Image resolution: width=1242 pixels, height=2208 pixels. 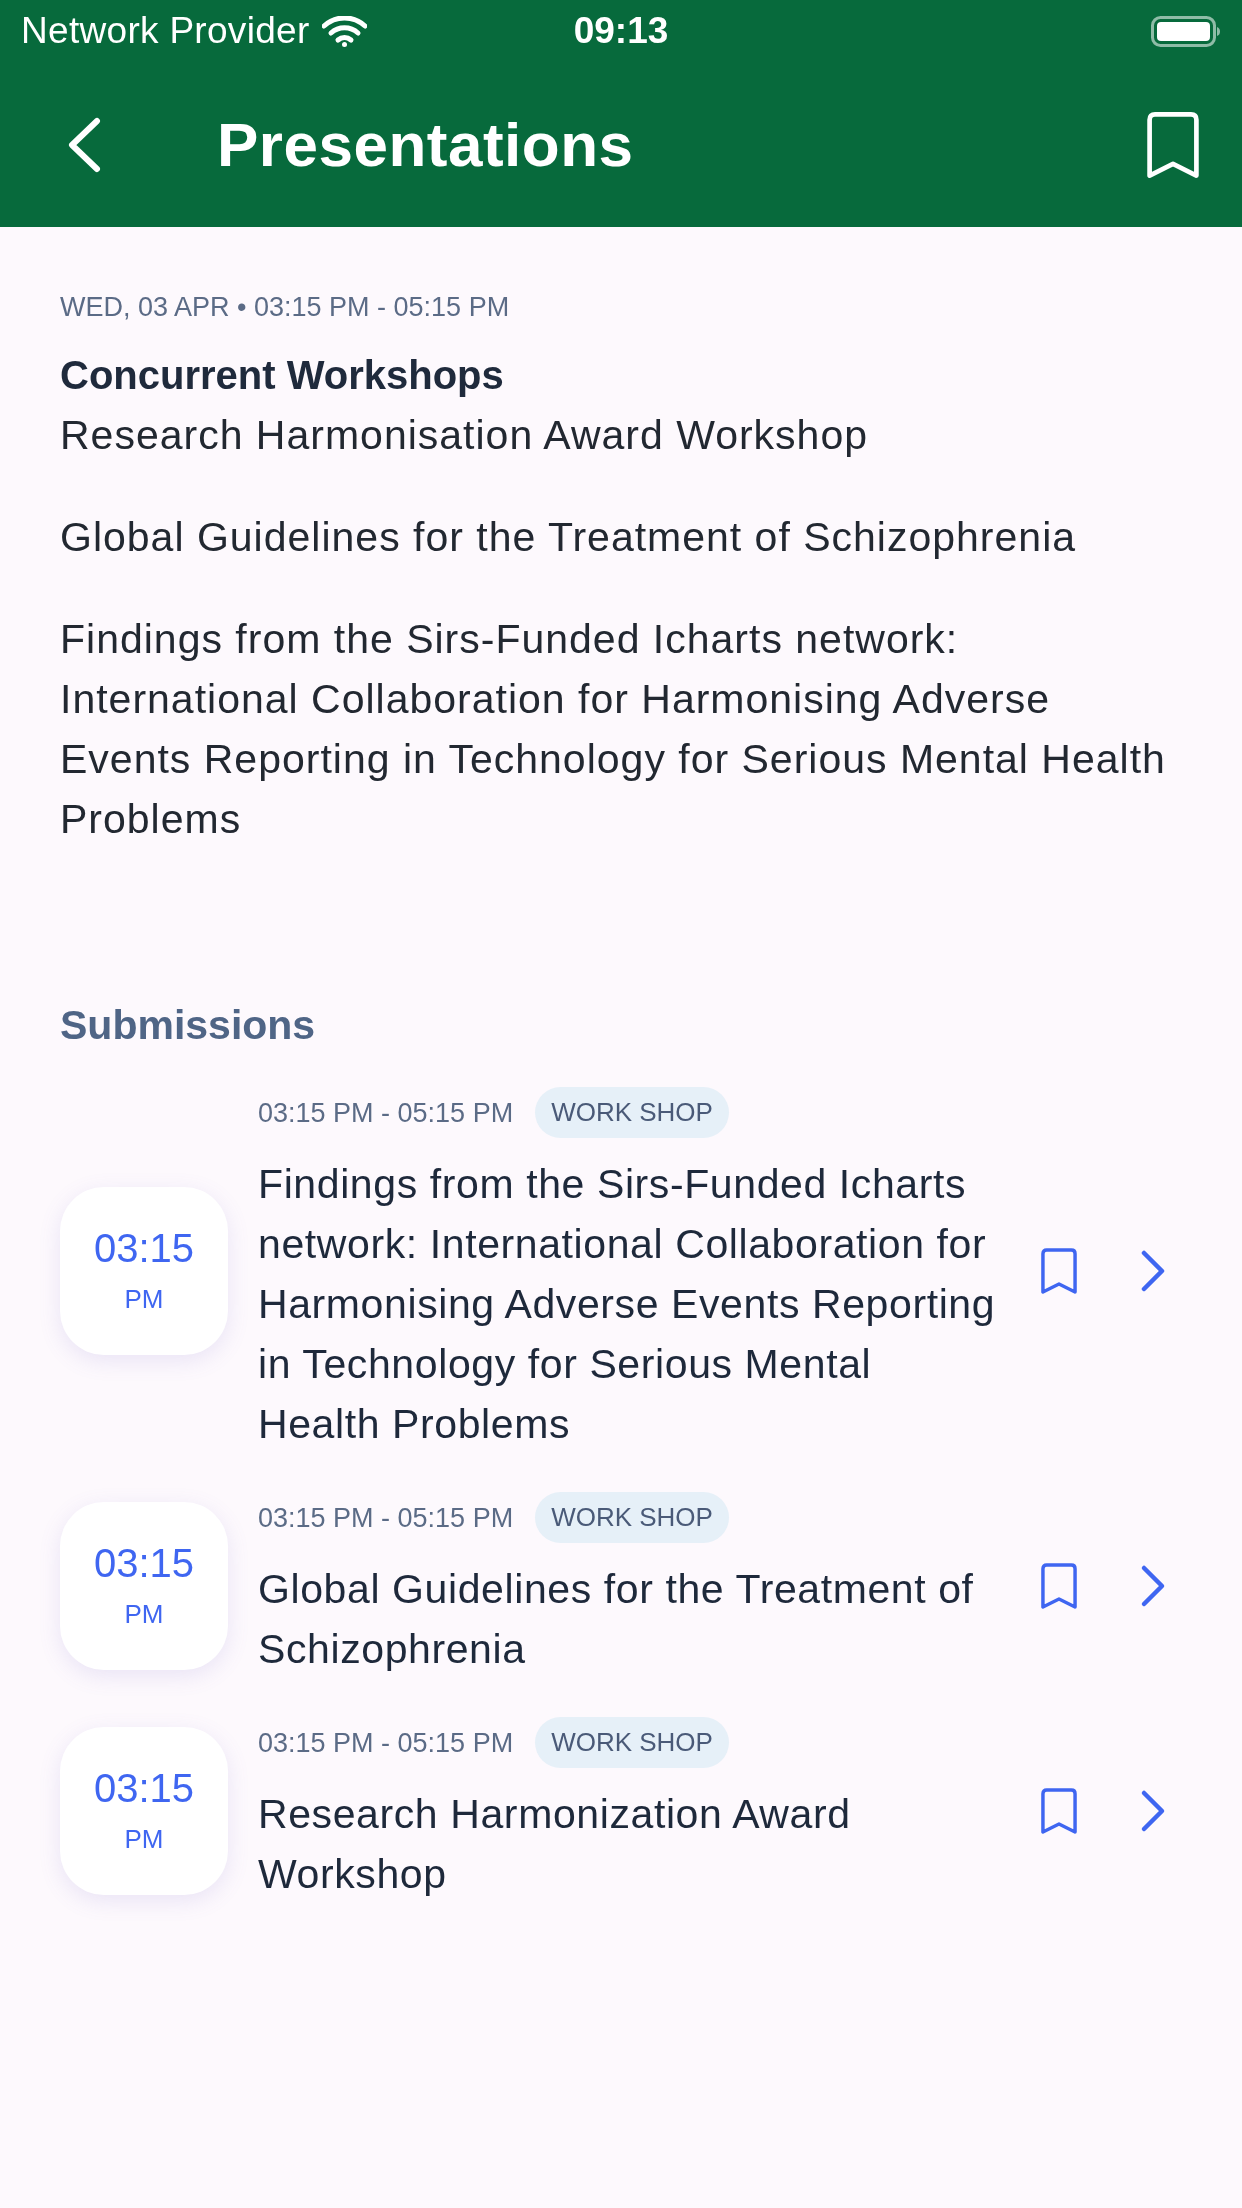 What do you see at coordinates (569, 537) in the screenshot?
I see `presentation-title: Global Guidelines for the Treatment of Schizophrenia` at bounding box center [569, 537].